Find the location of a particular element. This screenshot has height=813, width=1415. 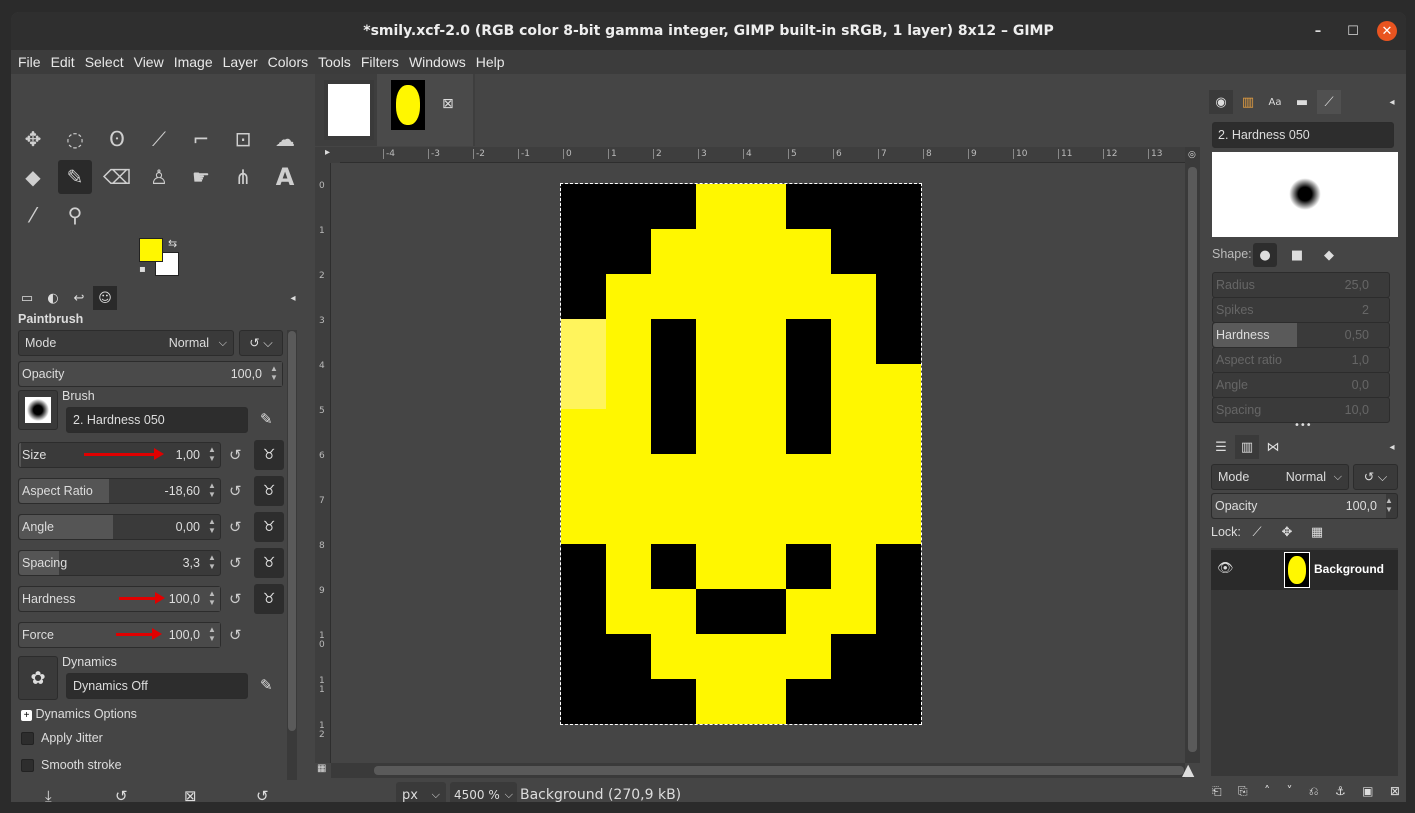

menu-file: File is located at coordinates (29, 62).